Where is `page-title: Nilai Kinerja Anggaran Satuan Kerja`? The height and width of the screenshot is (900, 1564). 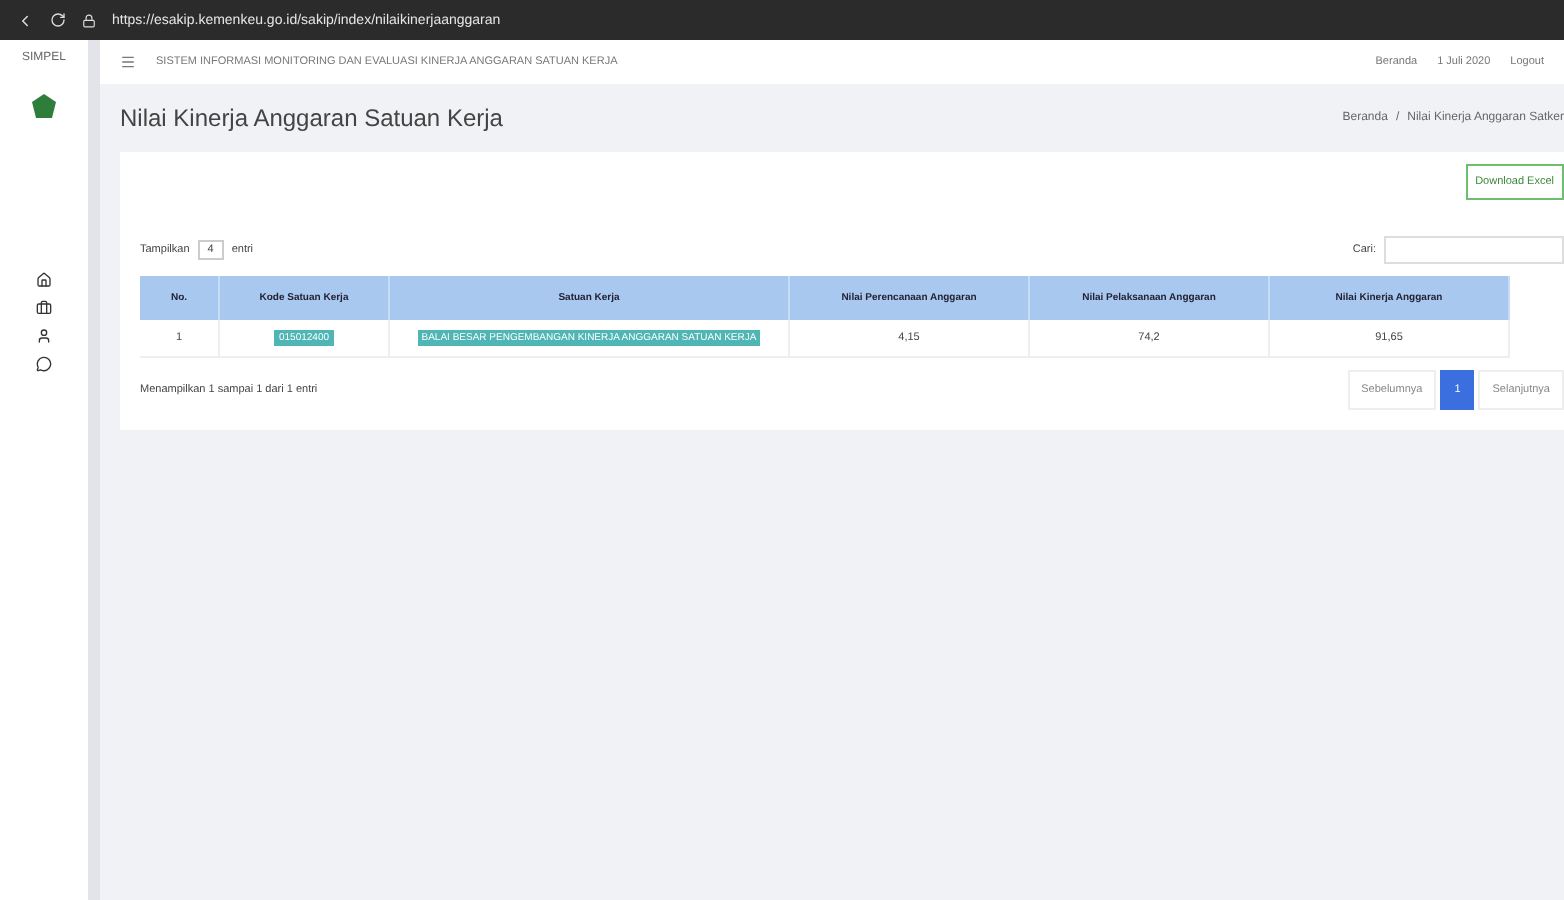 page-title: Nilai Kinerja Anggaran Satuan Kerja is located at coordinates (311, 118).